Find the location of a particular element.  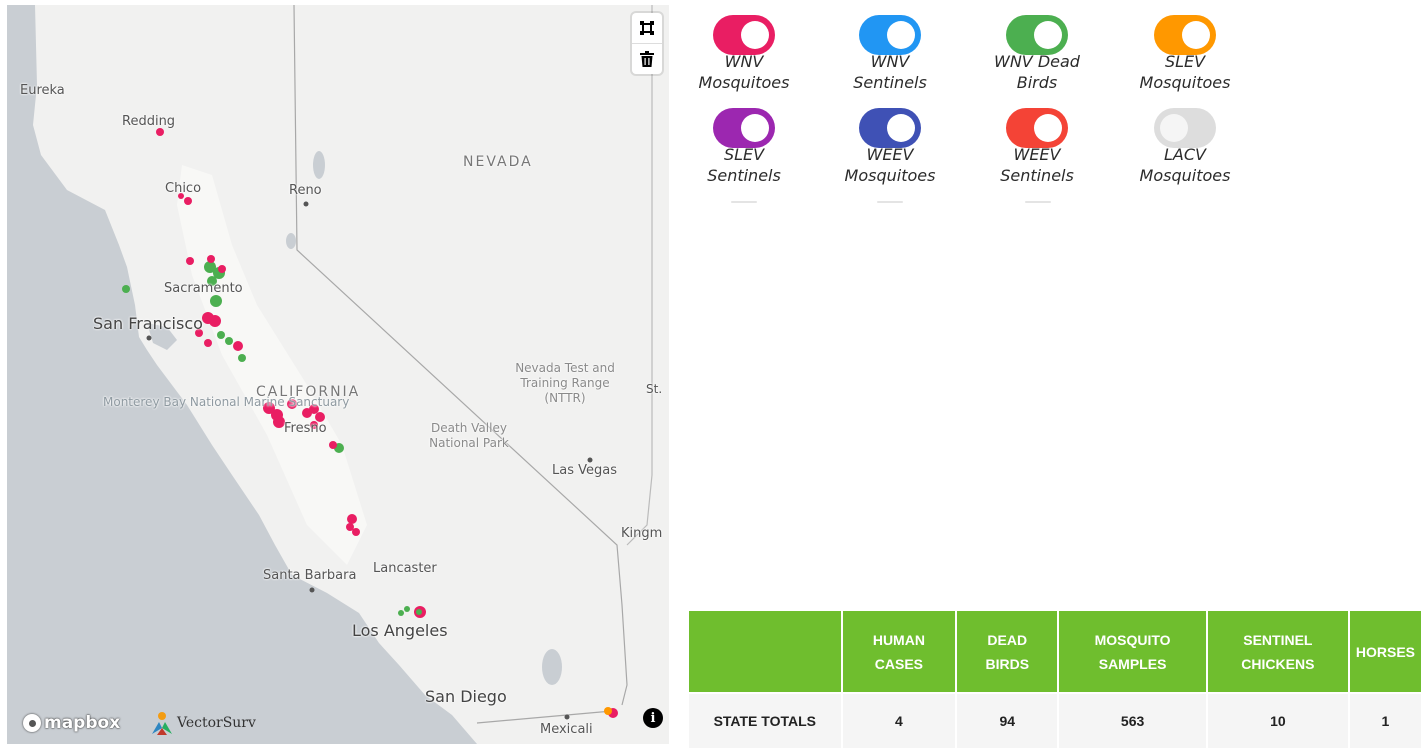

layer-toggle-slev-mosquitoes: SLEV Mosquitoes is located at coordinates (1185, 54).